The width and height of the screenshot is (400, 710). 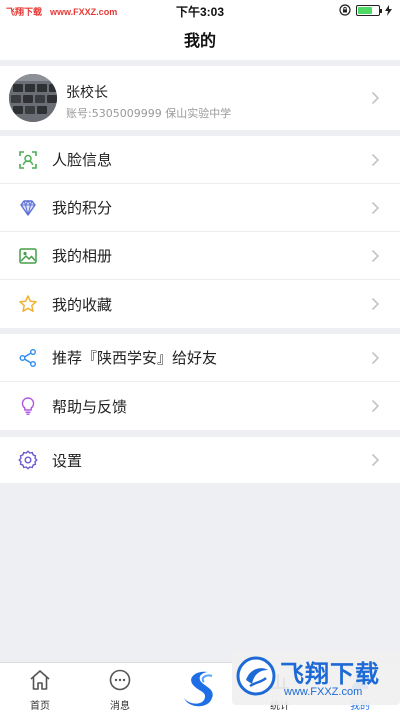 What do you see at coordinates (200, 256) in the screenshot?
I see `menu-item-album: 我的相册` at bounding box center [200, 256].